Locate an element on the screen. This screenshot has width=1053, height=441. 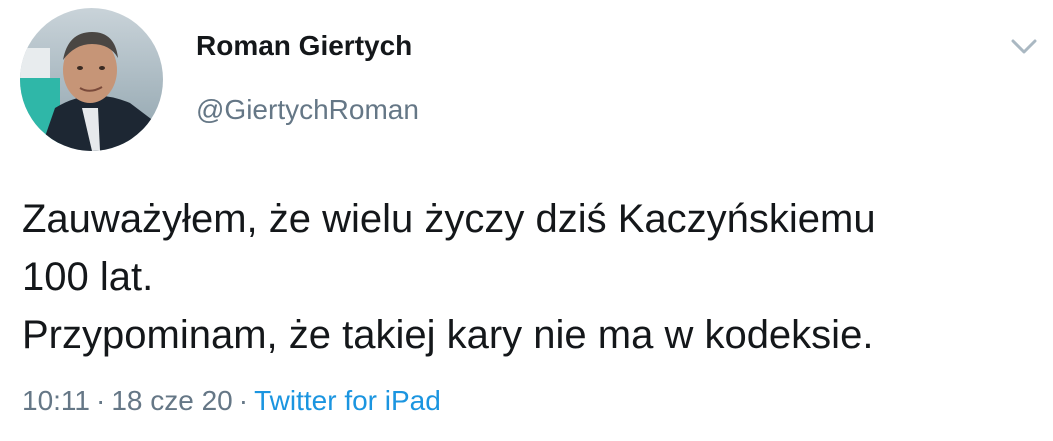
tweet-meta: 10:11 · 18 cze 20 · Twitter for iPad is located at coordinates (231, 401).